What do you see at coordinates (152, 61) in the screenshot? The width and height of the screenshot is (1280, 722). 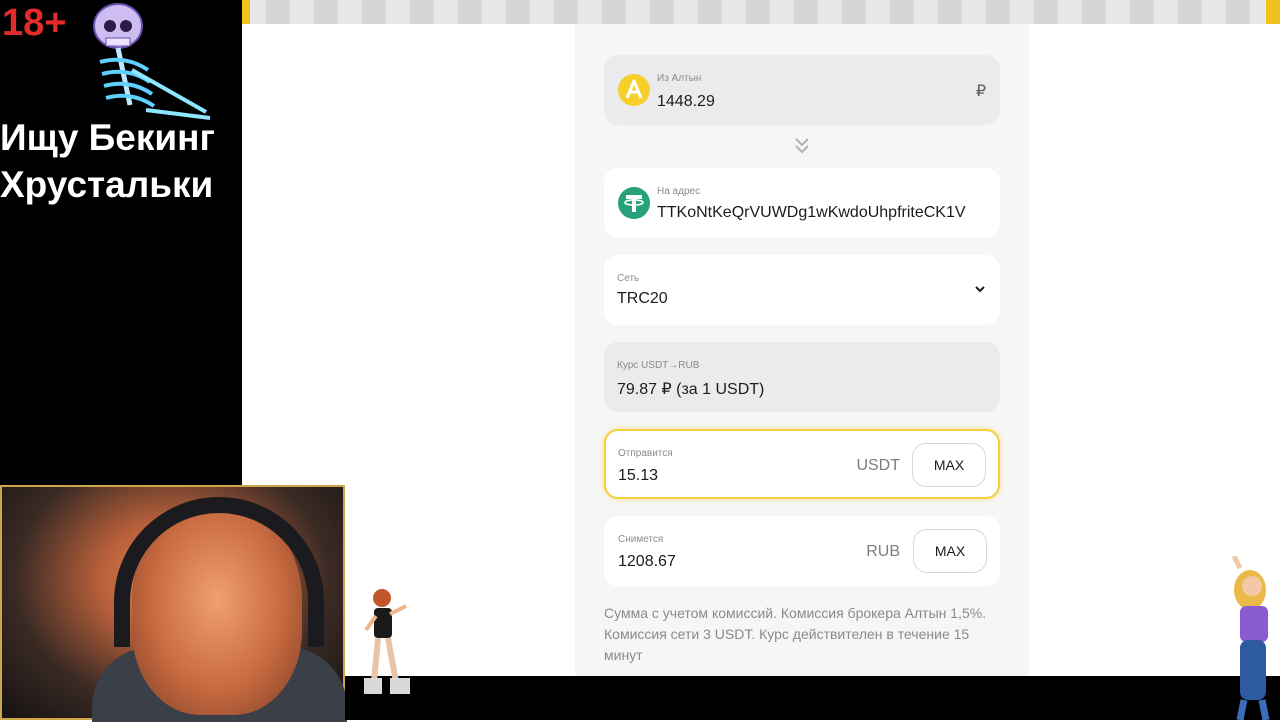 I see `skeleton-icon` at bounding box center [152, 61].